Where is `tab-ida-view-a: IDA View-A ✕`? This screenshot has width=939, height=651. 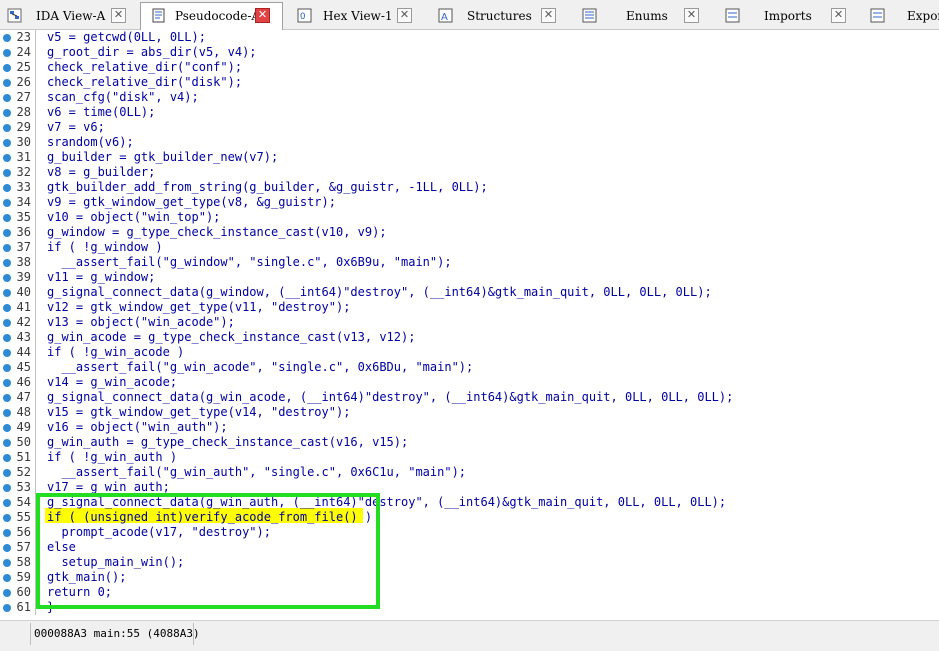 tab-ida-view-a: IDA View-A ✕ is located at coordinates (65, 16).